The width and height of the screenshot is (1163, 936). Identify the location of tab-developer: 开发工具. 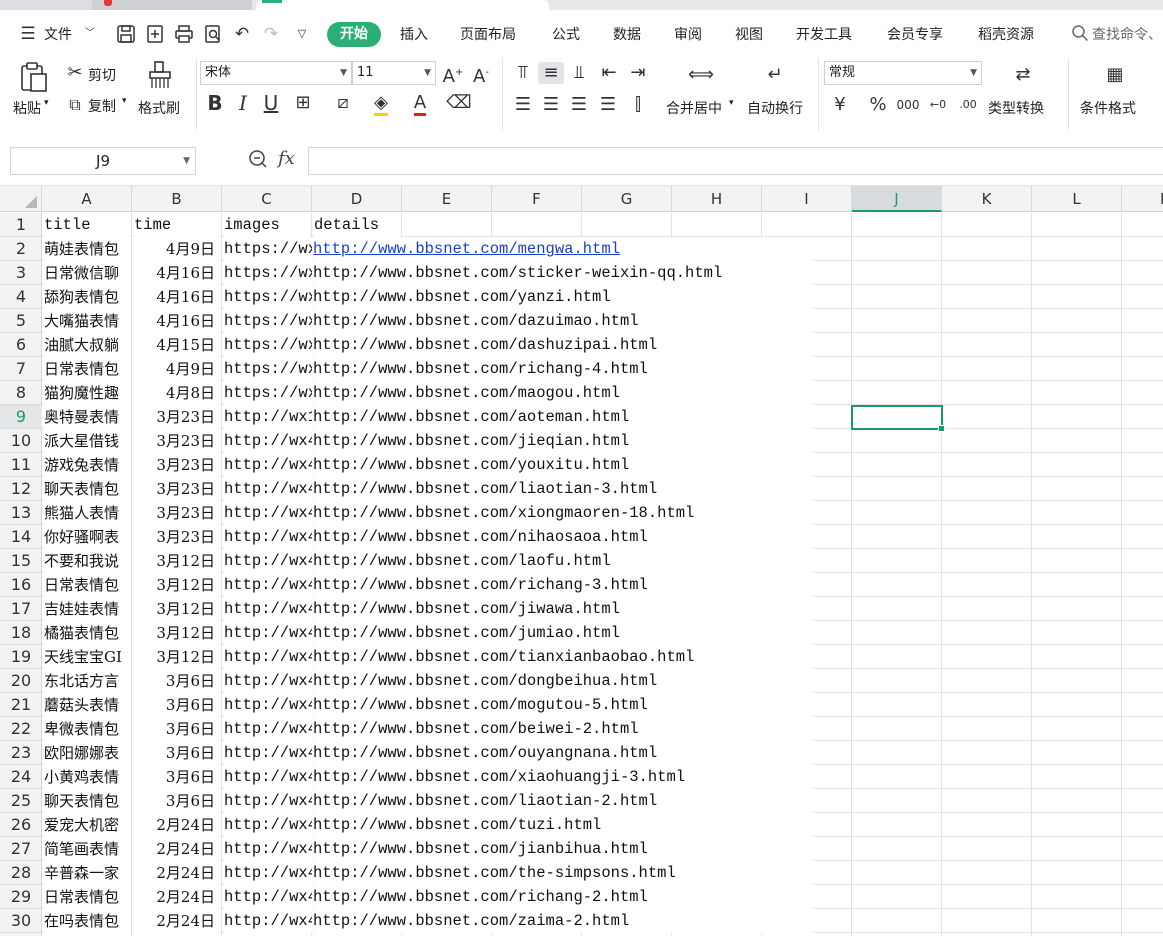
(824, 34).